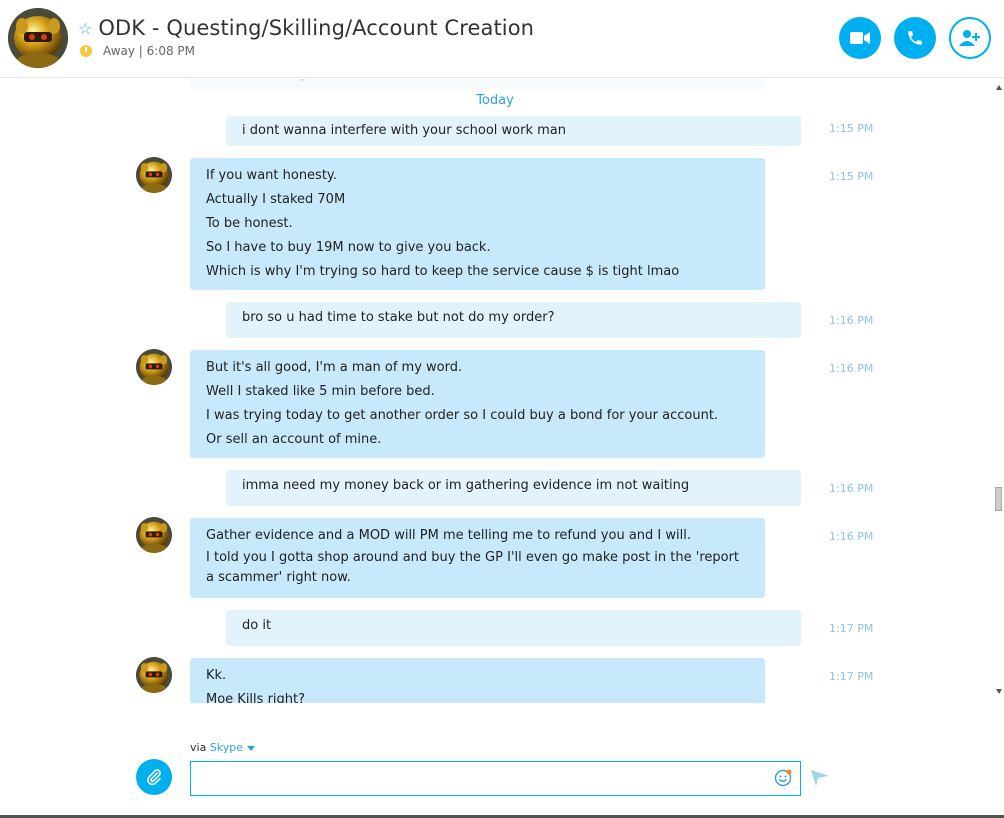  What do you see at coordinates (513, 628) in the screenshot?
I see `message-bubble-outgoing: do it` at bounding box center [513, 628].